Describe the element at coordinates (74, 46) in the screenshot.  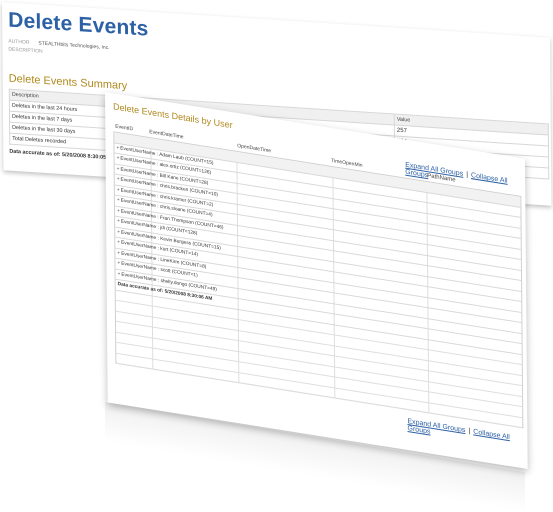
I see `author-value: STEALTHbits Technologies, Inc.` at that location.